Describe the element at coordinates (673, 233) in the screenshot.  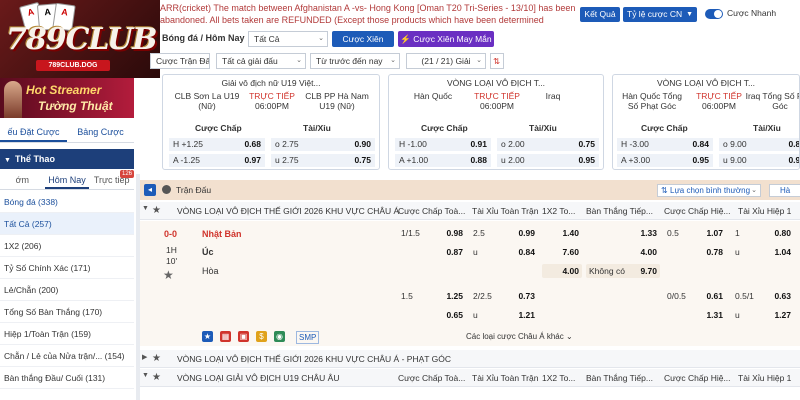
I see `odds-line: 0.5` at that location.